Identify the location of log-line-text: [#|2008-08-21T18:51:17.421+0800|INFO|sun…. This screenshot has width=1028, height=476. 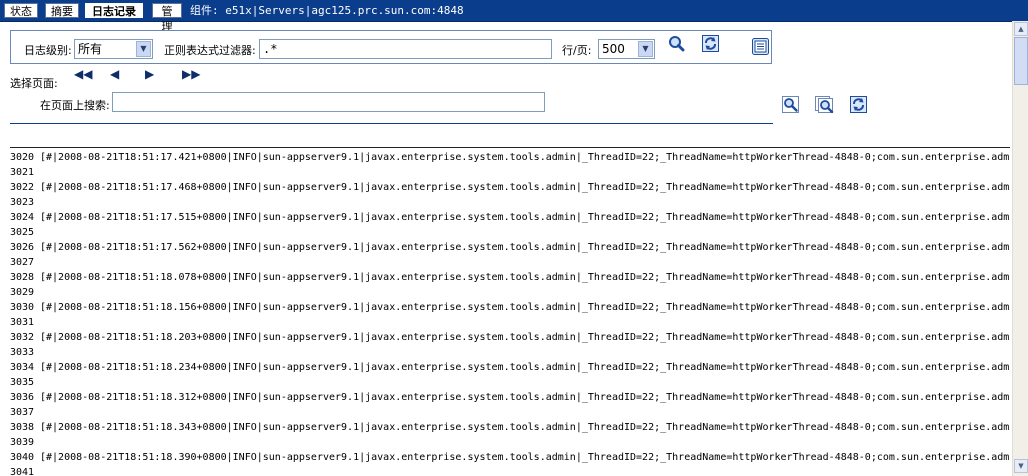
(525, 157).